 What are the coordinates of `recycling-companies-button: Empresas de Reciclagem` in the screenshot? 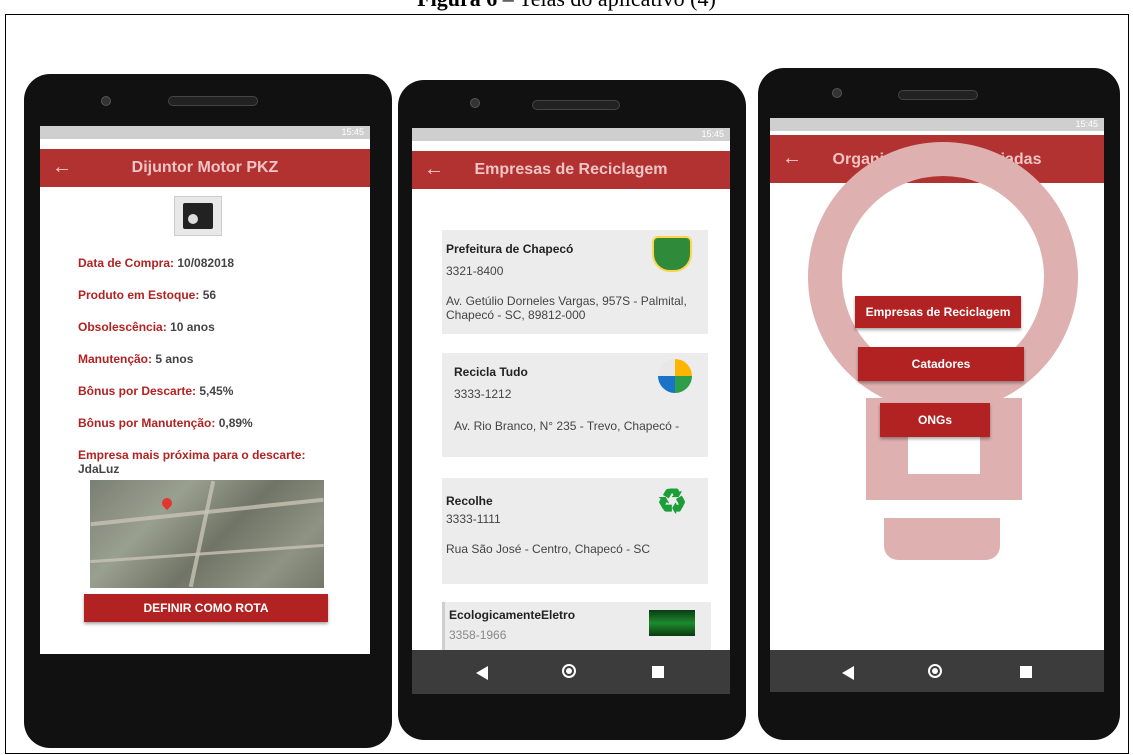 It's located at (938, 312).